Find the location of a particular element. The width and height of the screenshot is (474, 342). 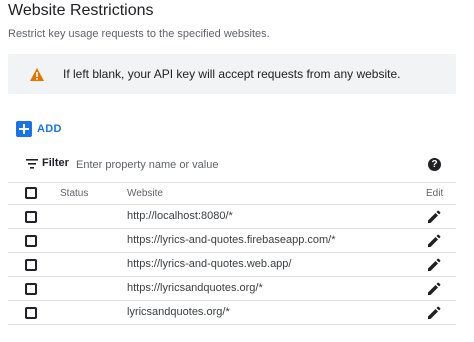

add-box-icon is located at coordinates (24, 129).